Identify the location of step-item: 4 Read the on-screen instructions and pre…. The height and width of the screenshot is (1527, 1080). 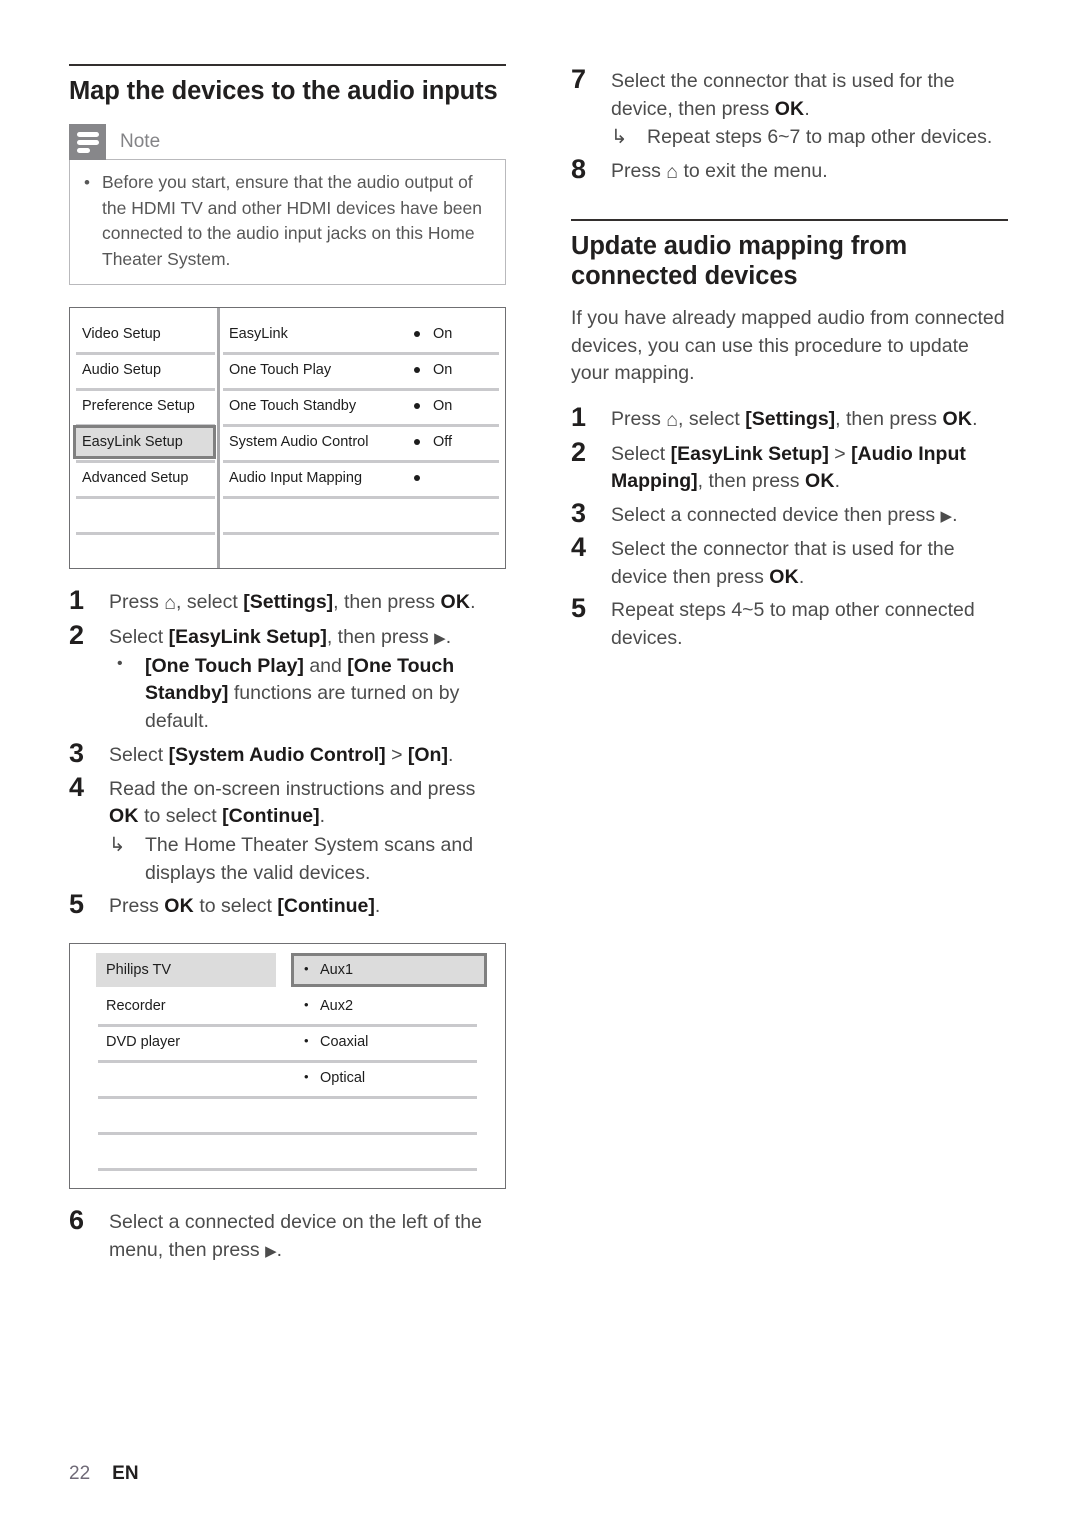
(287, 830).